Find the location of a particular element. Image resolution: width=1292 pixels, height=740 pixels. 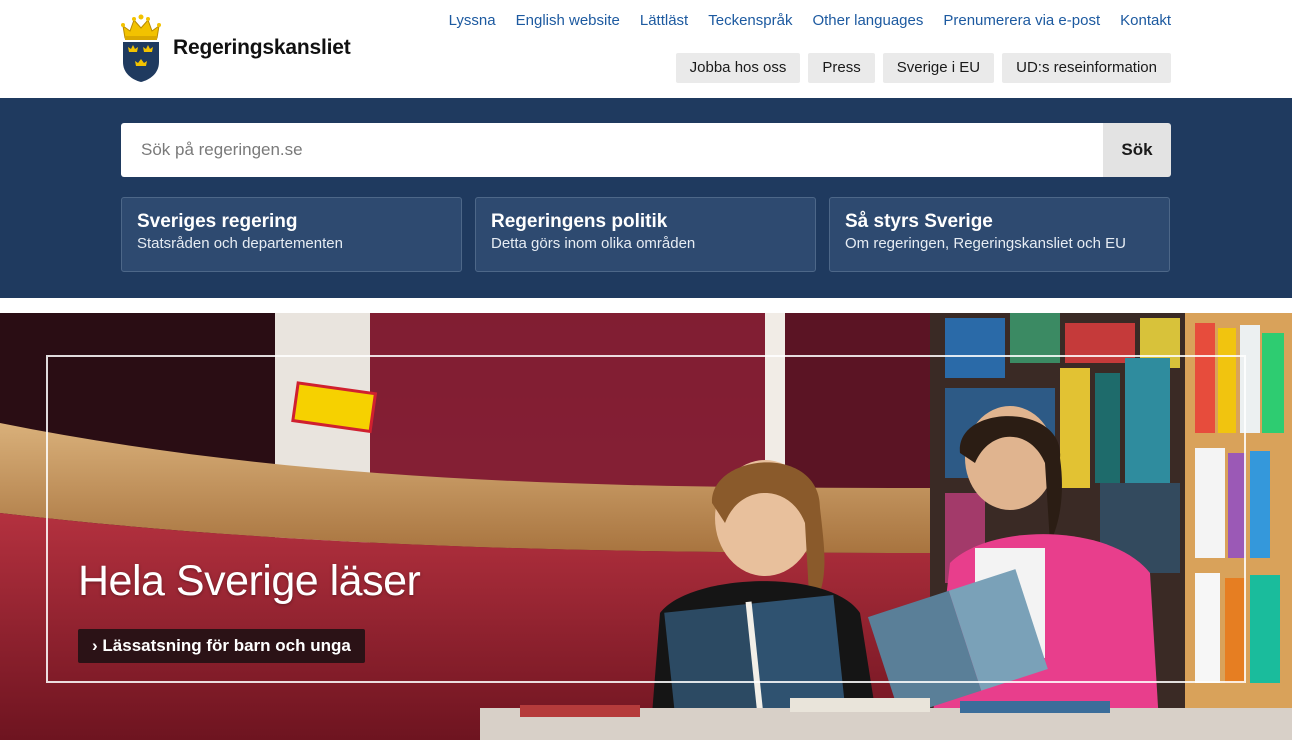

link-lyssna: Lyssna is located at coordinates (472, 20).